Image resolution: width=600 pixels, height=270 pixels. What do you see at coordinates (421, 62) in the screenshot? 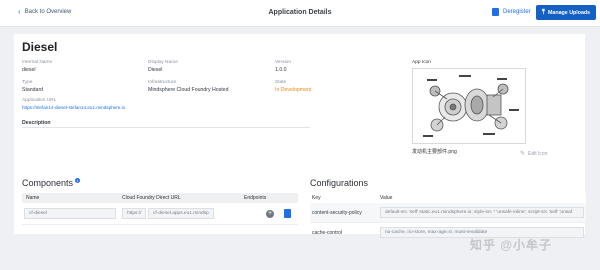
I see `app-icon-label: App Icon` at bounding box center [421, 62].